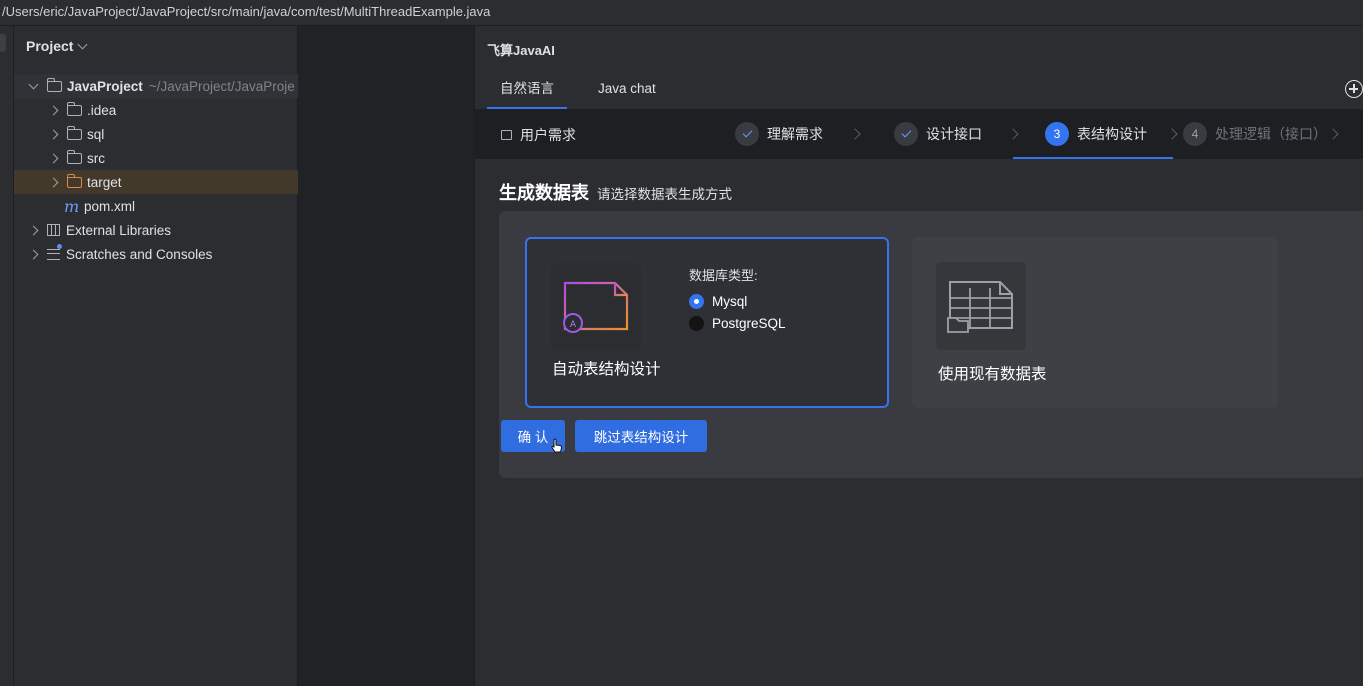 Image resolution: width=1363 pixels, height=686 pixels. What do you see at coordinates (1057, 134) in the screenshot?
I see `step-number-3: 3` at bounding box center [1057, 134].